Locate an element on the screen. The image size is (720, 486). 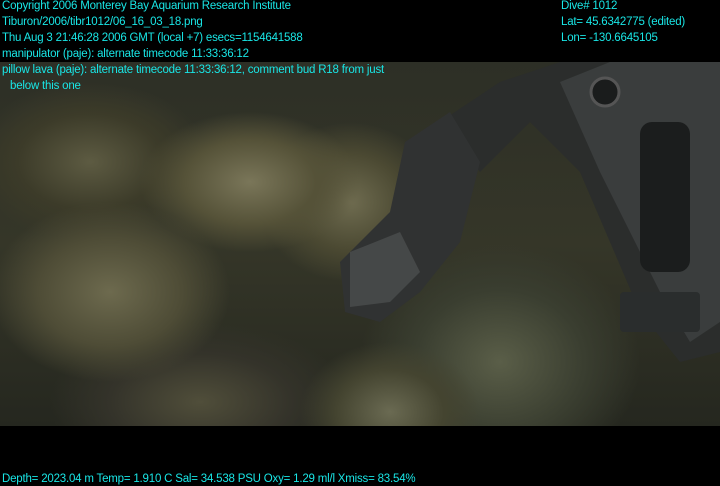
longitude: Lon= -130.6645105 is located at coordinates (609, 38).